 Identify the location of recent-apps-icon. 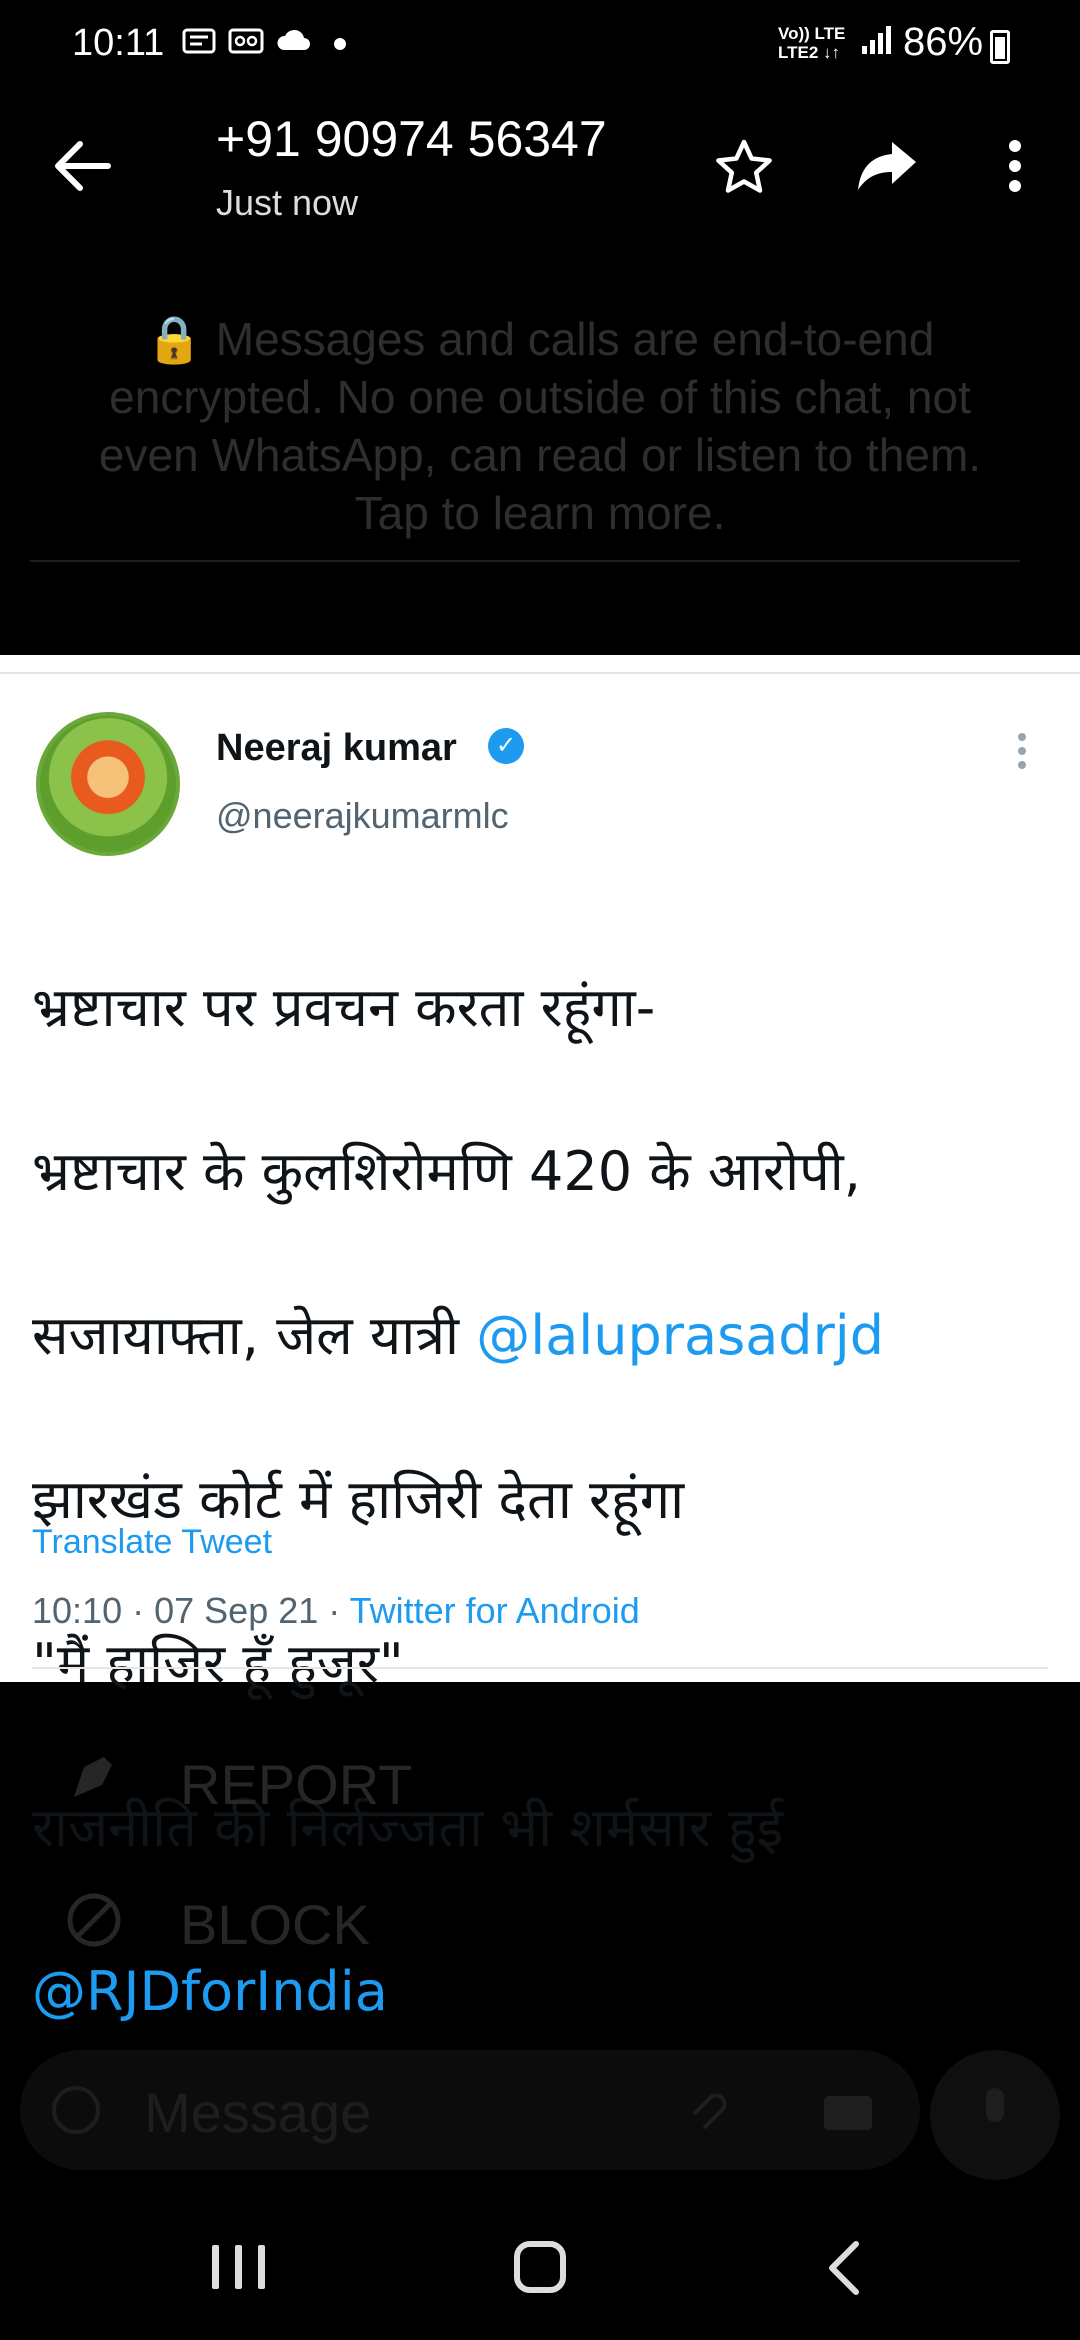
(239, 2267).